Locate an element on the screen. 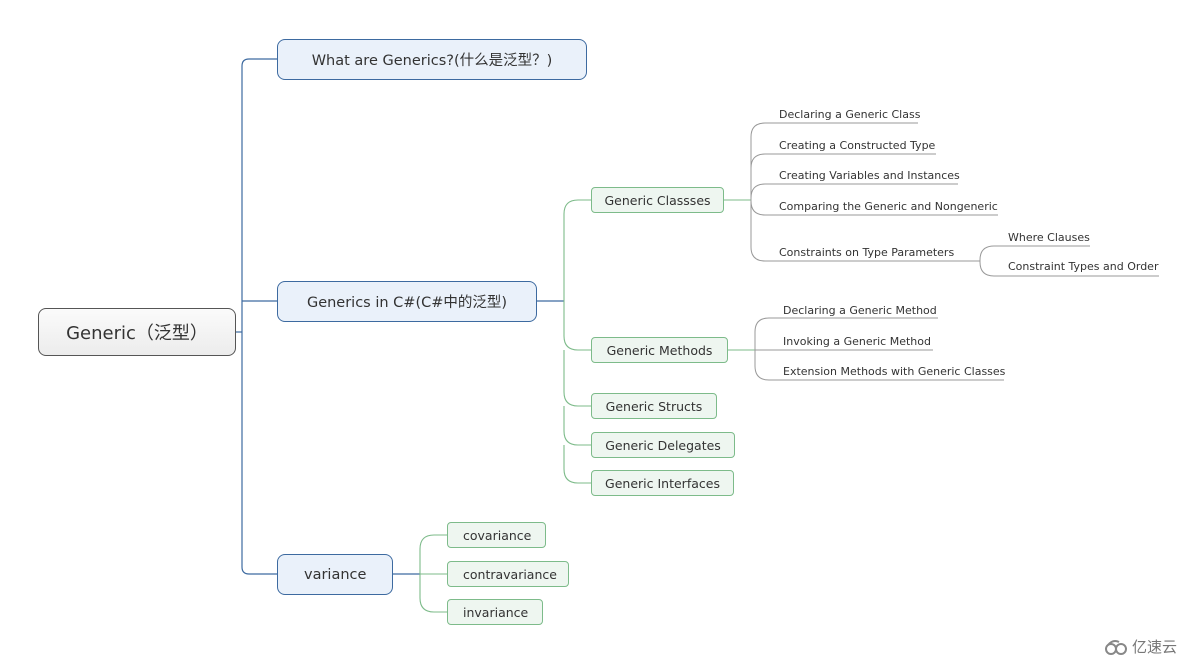  root-node: Generic（泛型） is located at coordinates (137, 332).